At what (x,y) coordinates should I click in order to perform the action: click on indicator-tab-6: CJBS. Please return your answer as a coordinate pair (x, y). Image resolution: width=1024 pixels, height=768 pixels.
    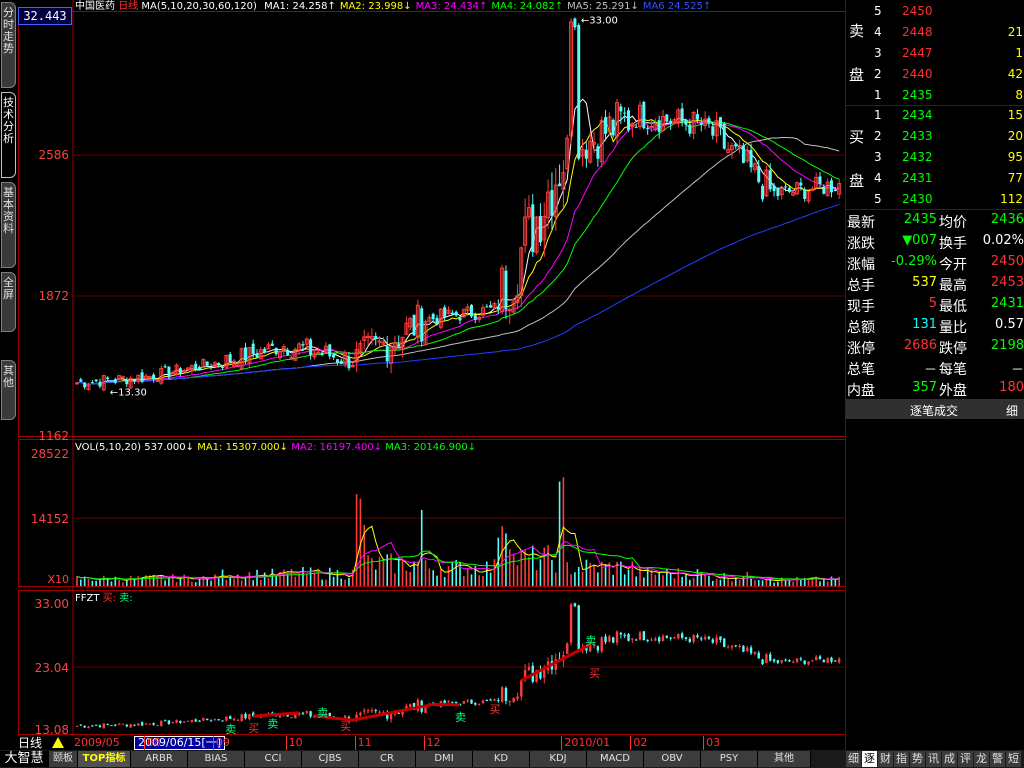
    Looking at the image, I should click on (330, 759).